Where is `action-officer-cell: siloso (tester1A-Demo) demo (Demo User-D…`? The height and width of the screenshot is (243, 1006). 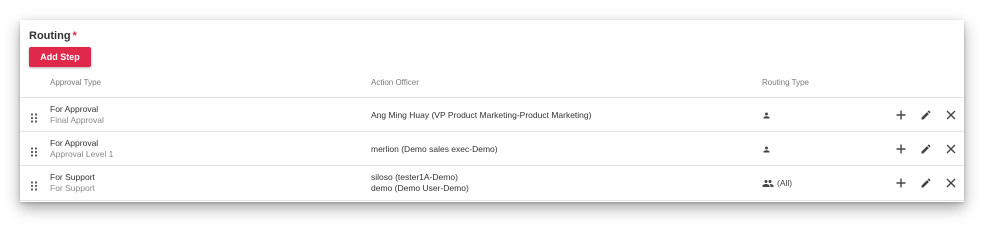
action-officer-cell: siloso (tester1A-Demo) demo (Demo User-D… is located at coordinates (420, 183).